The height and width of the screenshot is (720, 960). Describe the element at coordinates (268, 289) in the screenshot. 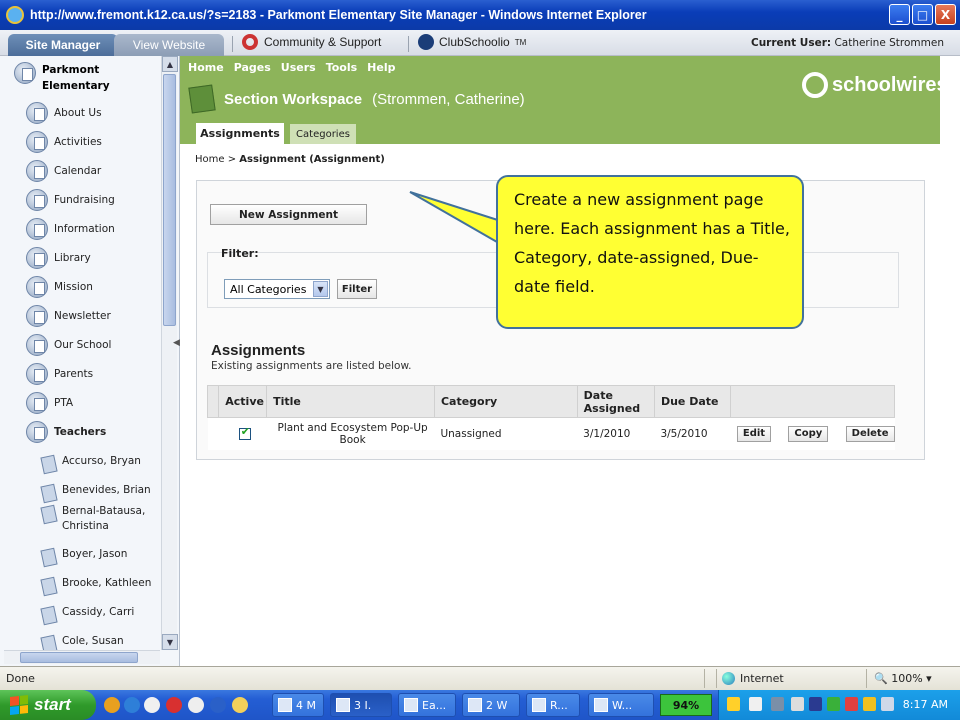

I see `selected-category: All Categories` at that location.